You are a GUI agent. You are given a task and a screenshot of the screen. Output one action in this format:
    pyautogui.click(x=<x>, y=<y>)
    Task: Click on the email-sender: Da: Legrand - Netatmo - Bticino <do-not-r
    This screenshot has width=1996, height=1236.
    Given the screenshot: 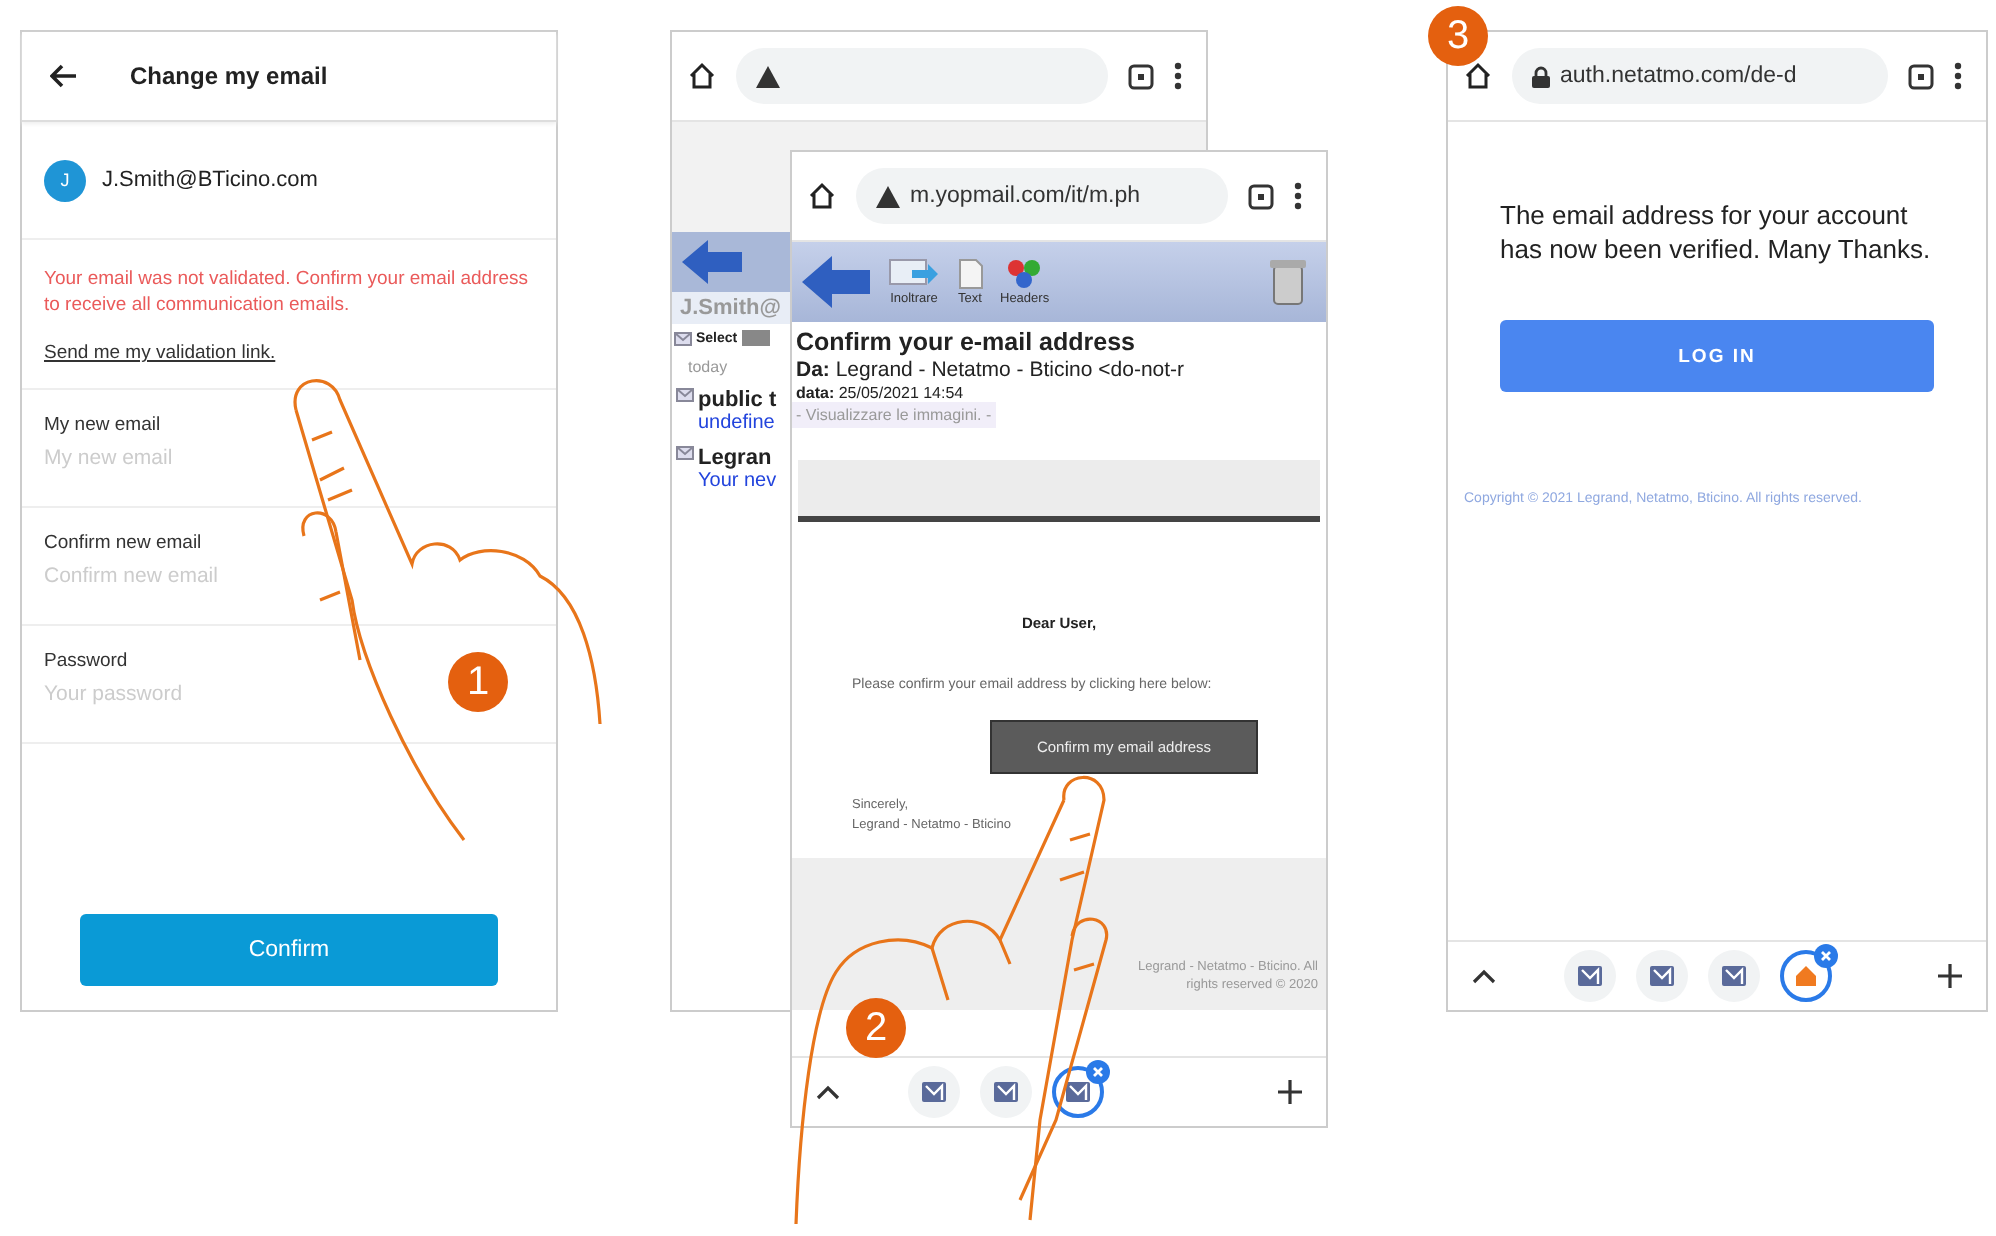 What is the action you would take?
    pyautogui.click(x=990, y=370)
    